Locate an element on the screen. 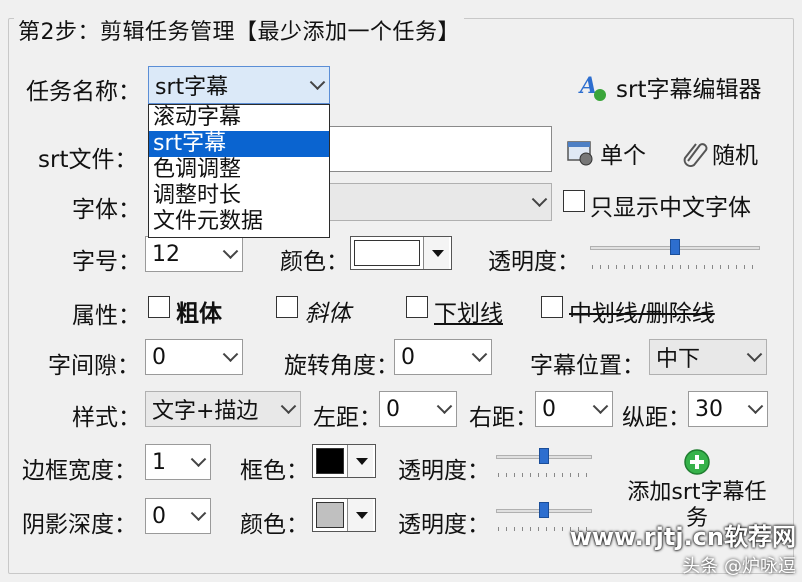 The width and height of the screenshot is (802, 582). shadow-color-picker is located at coordinates (344, 515).